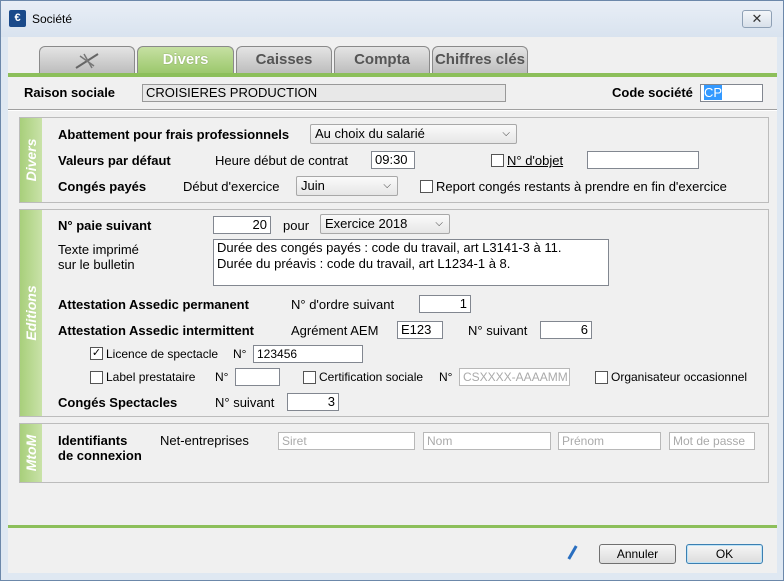 The height and width of the screenshot is (581, 784). I want to click on siret-input: Siret, so click(346, 441).